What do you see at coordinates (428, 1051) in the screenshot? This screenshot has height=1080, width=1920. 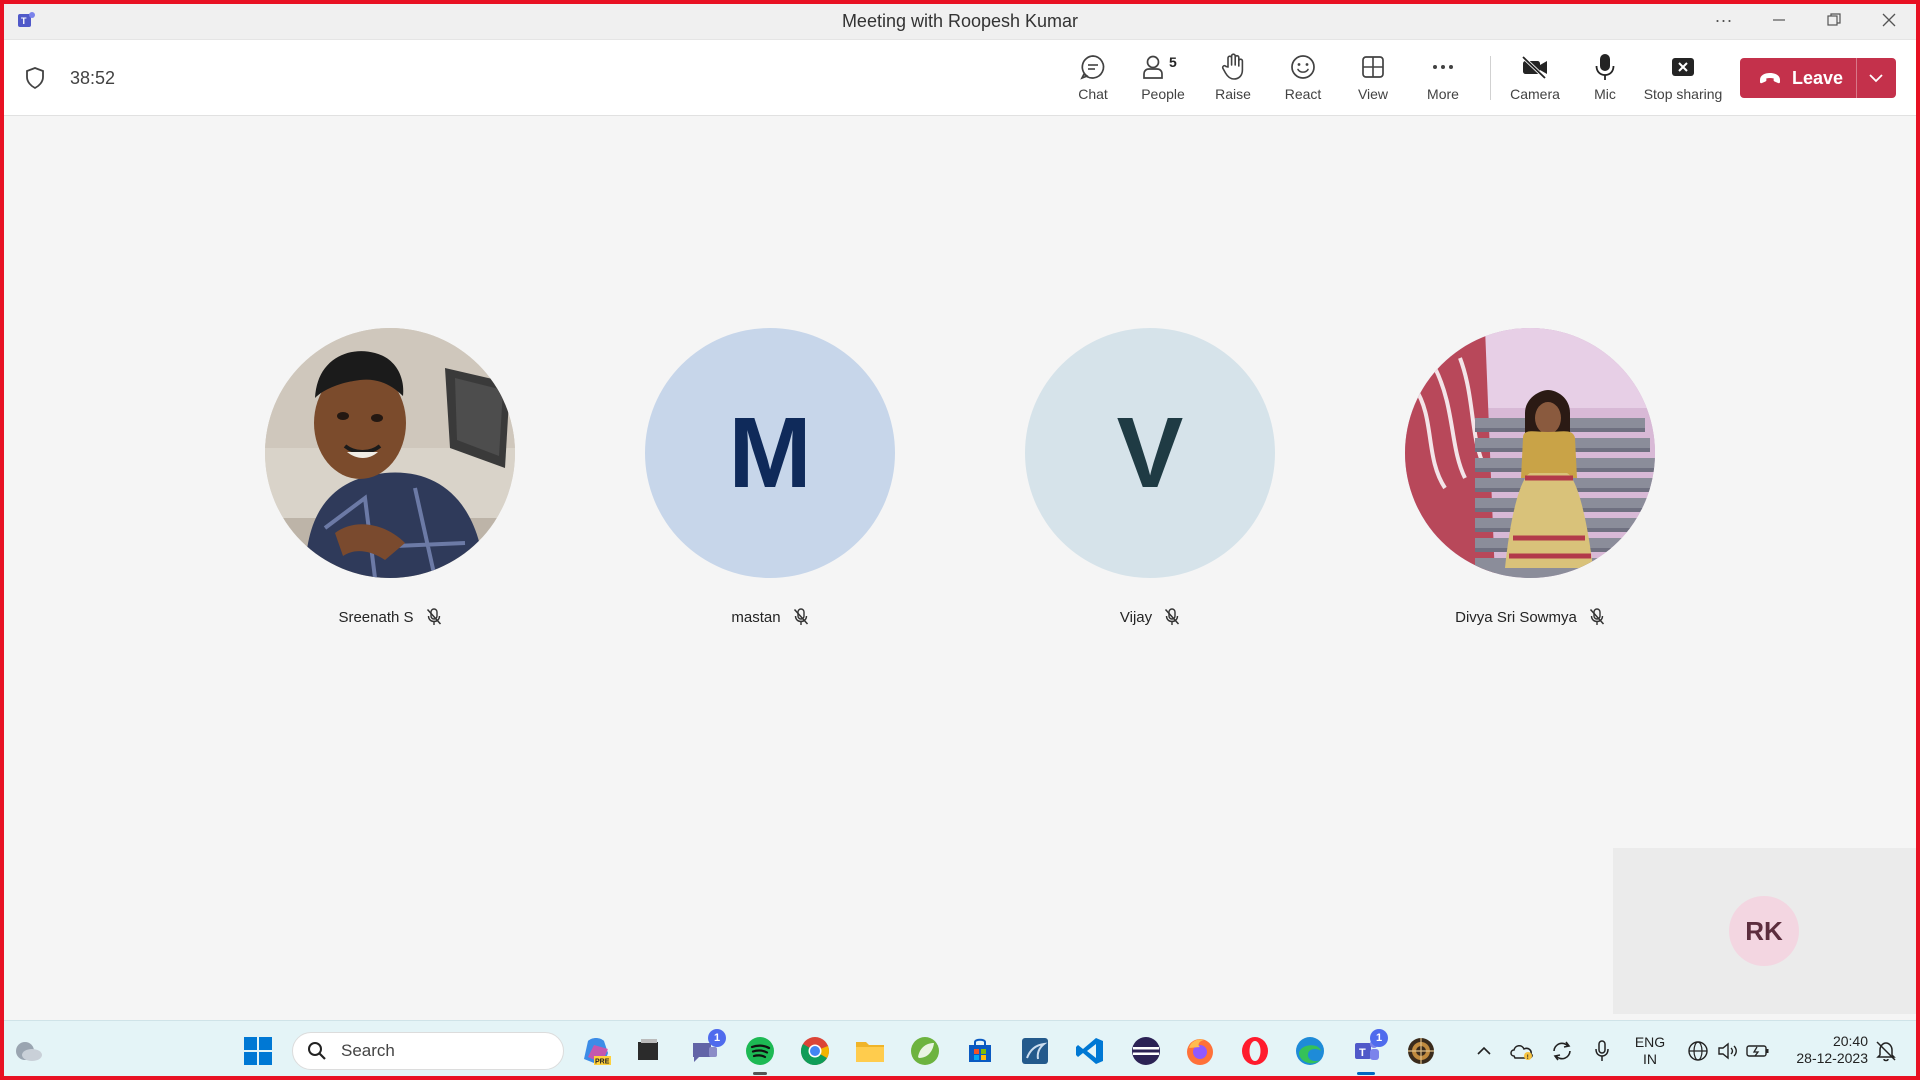 I see `taskbar-search: Search` at bounding box center [428, 1051].